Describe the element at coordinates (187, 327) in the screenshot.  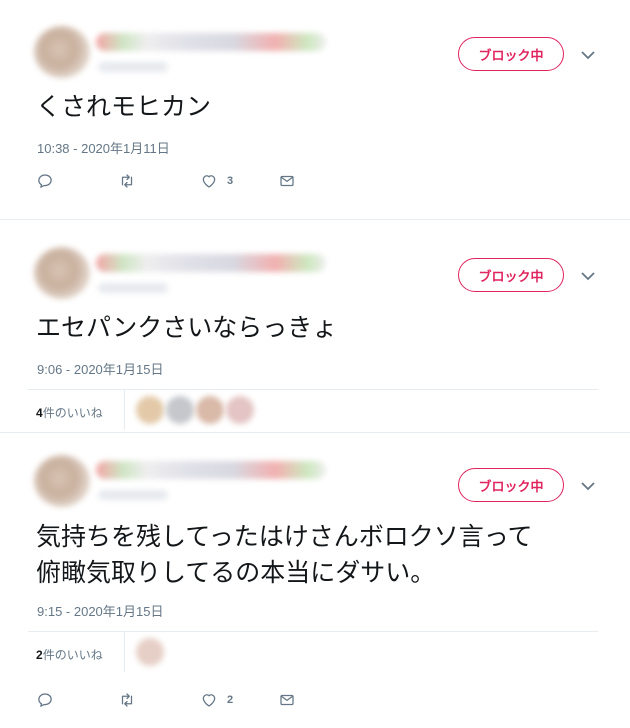
I see `tweet-text: エセパンクさいならっきょ` at that location.